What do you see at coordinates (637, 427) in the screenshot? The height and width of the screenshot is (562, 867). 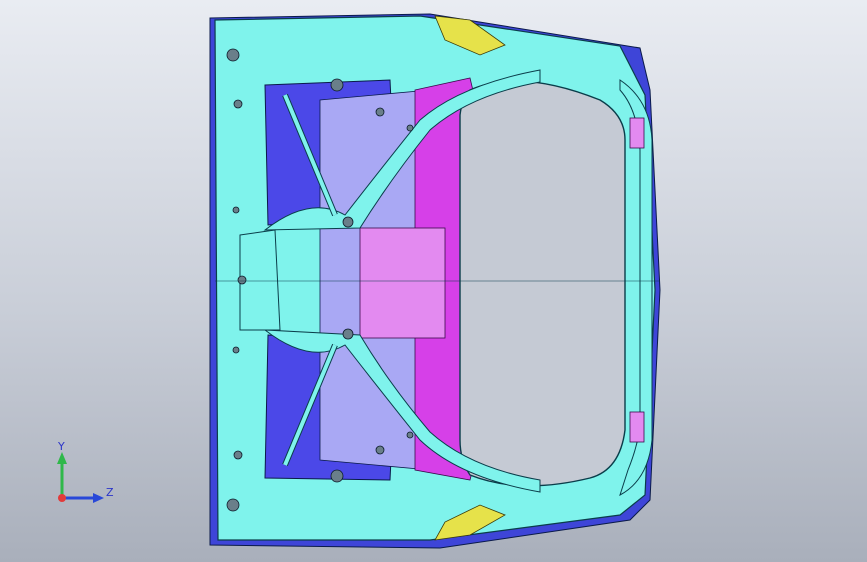 I see `latch-lower` at bounding box center [637, 427].